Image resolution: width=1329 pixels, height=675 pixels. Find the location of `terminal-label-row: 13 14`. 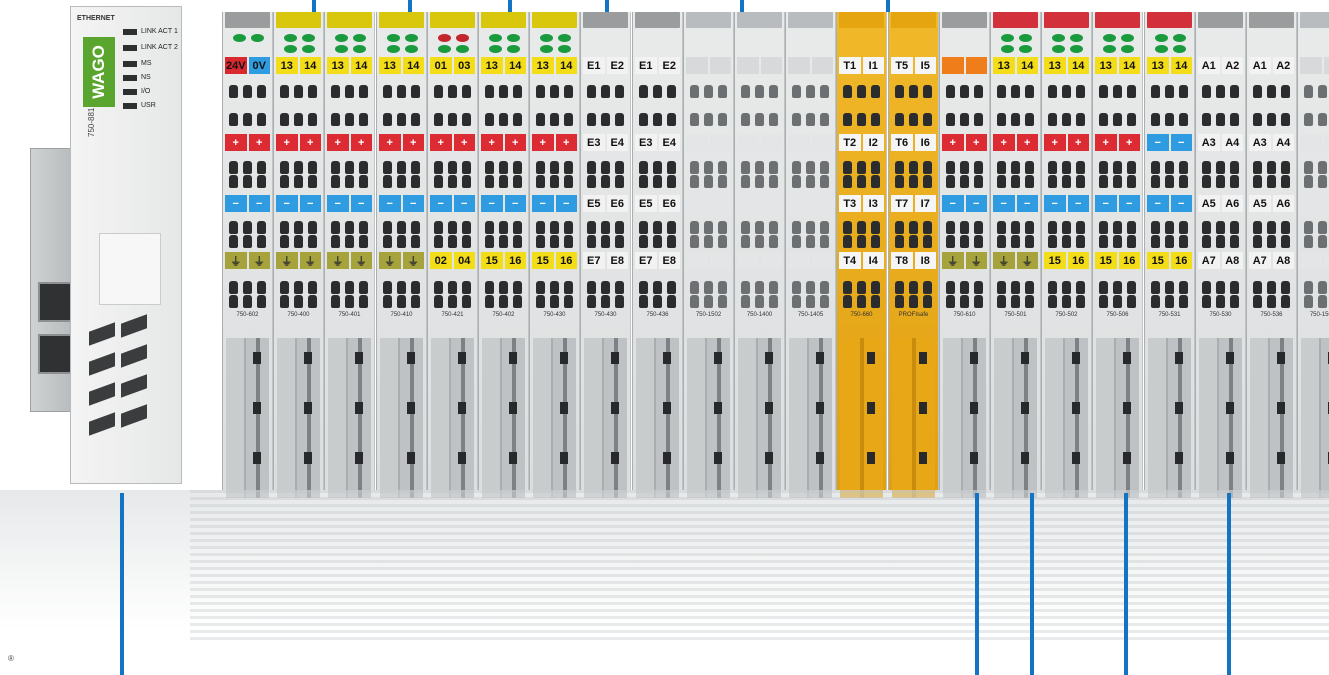

terminal-label-row: 13 14 is located at coordinates (1066, 65).